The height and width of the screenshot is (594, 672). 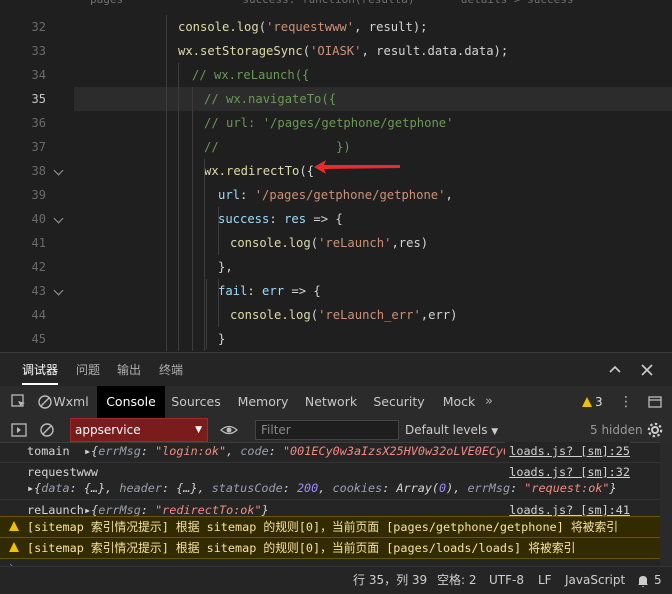 I want to click on line-gutter: 32 33 34 35 36 37 38 39 40 41 42 43 44 45, so click(x=30, y=176).